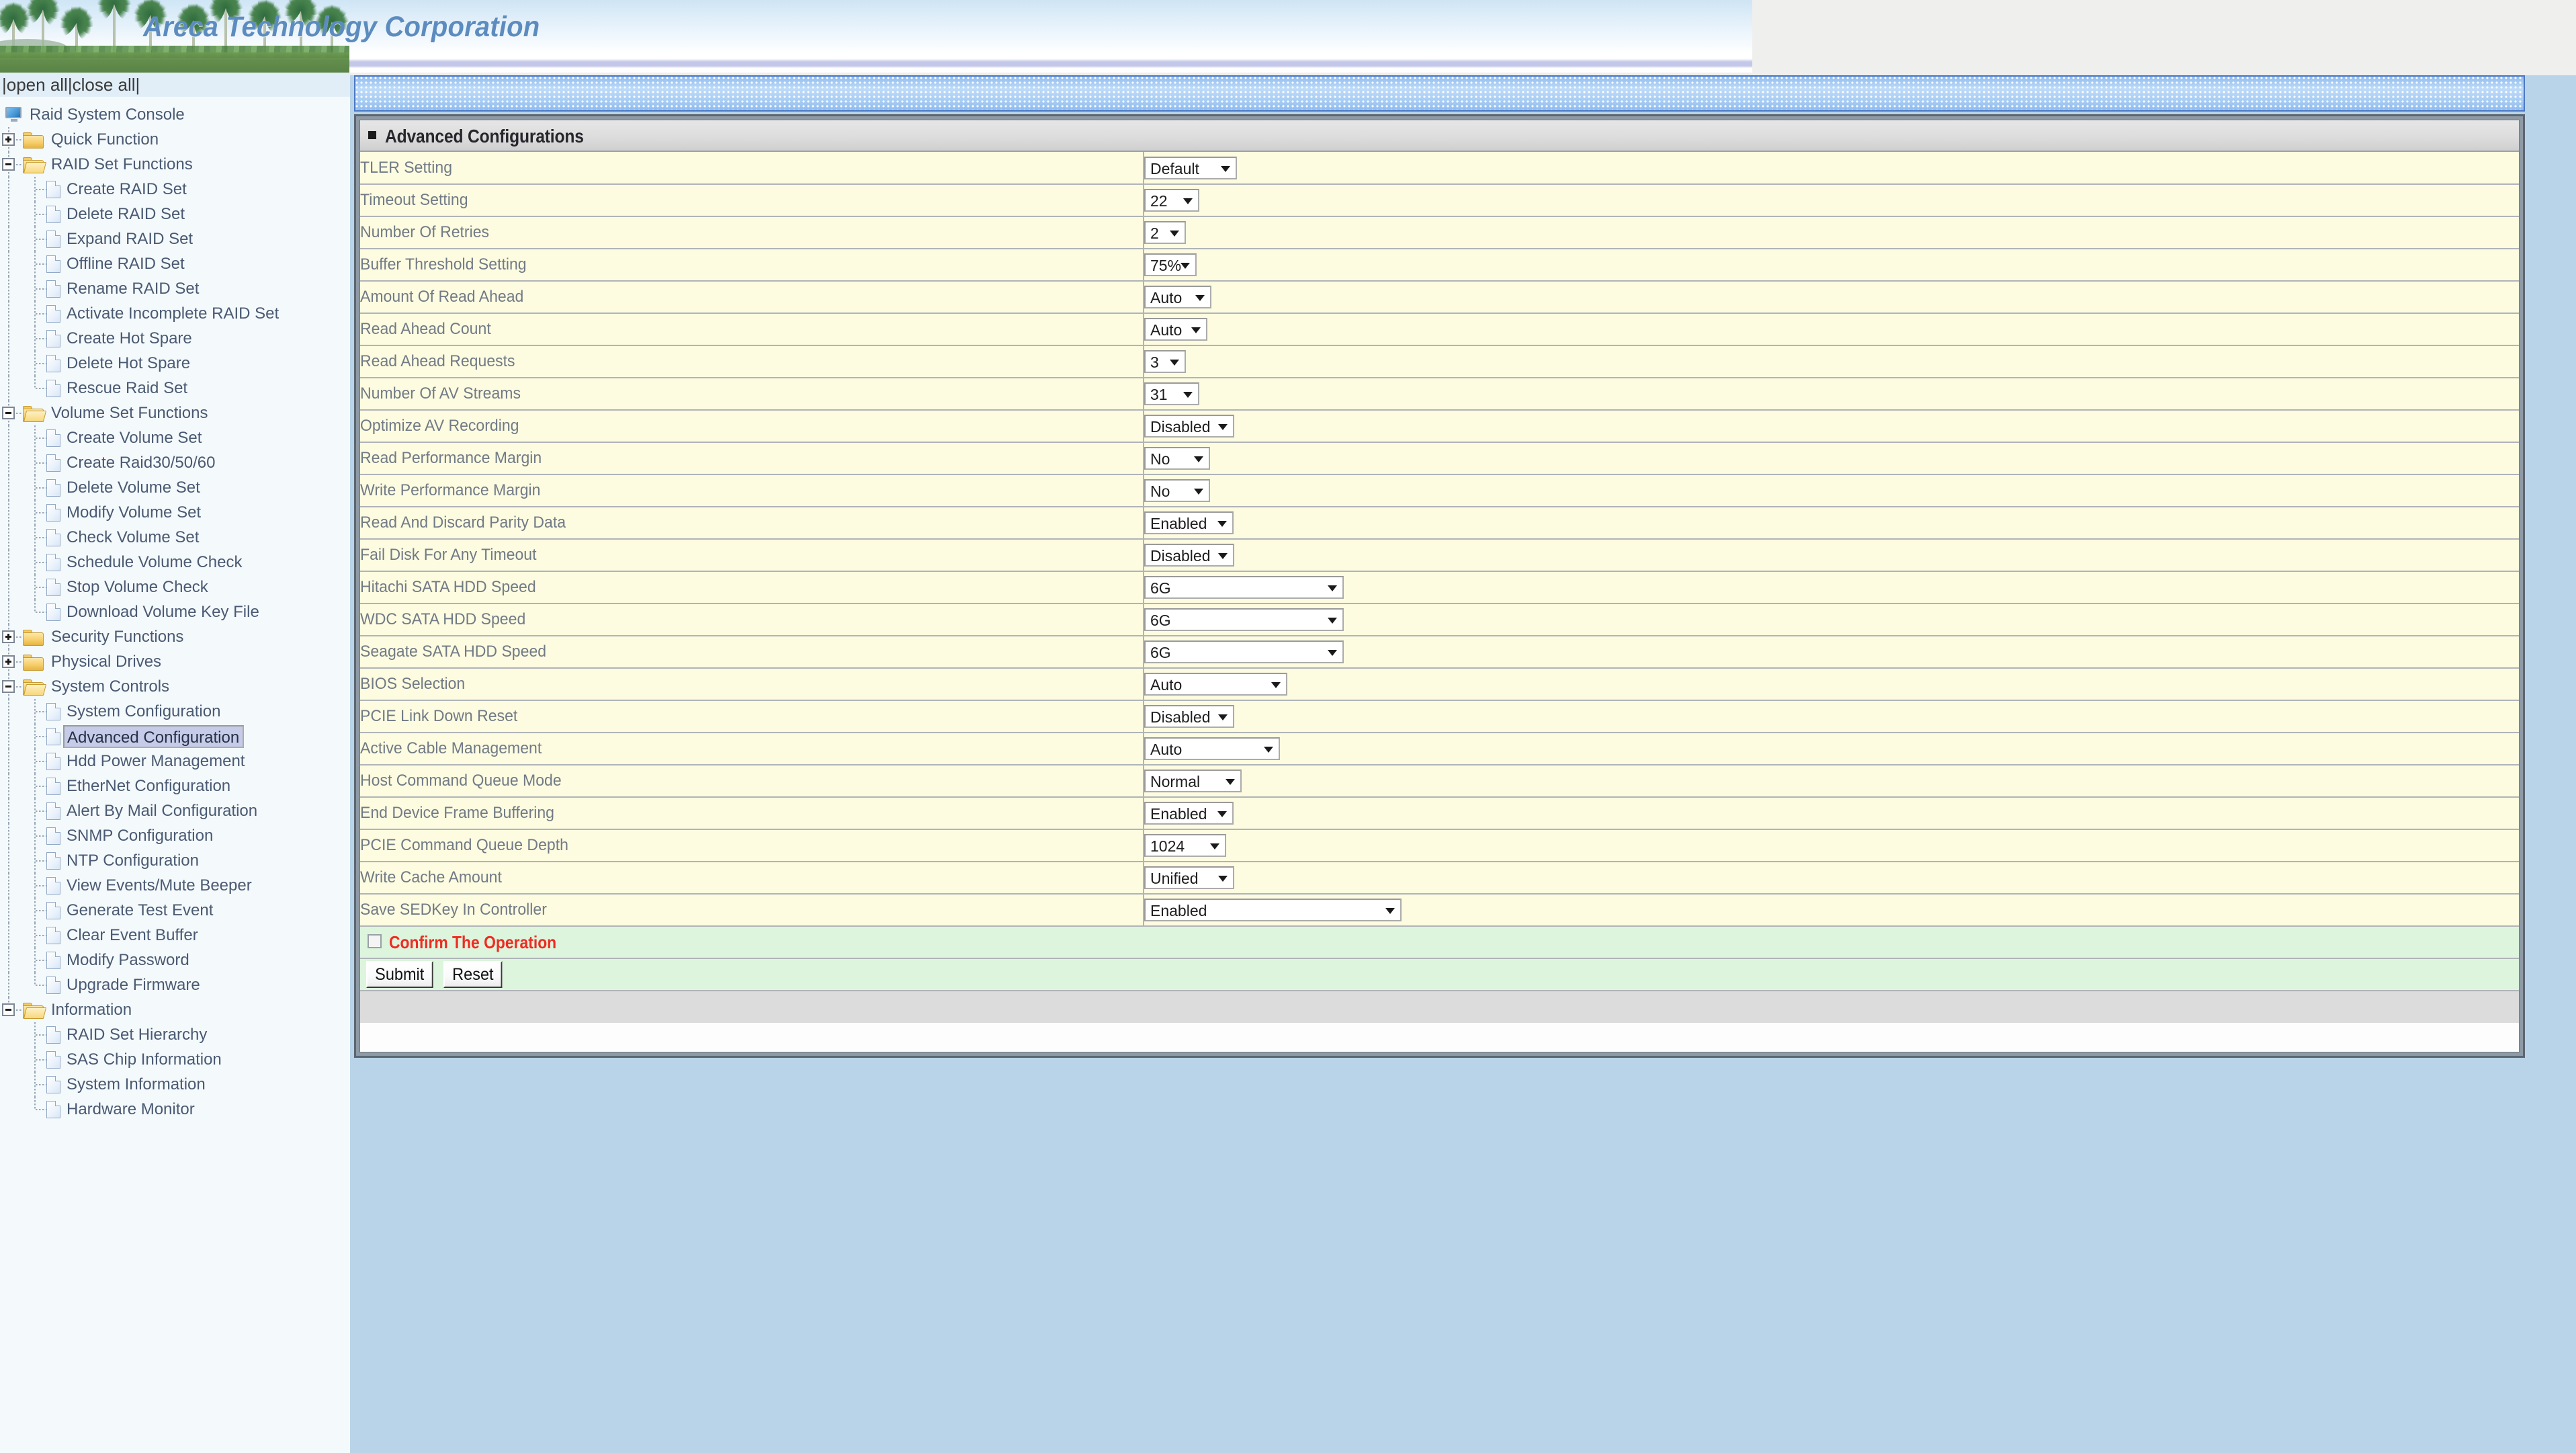 The height and width of the screenshot is (1453, 2576). I want to click on setting-select-optimize-av-recording: Disabled, so click(1189, 426).